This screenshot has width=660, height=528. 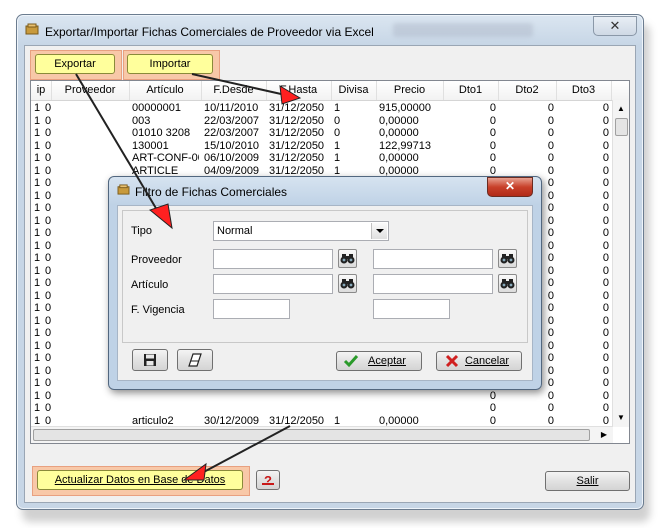 What do you see at coordinates (621, 127) in the screenshot?
I see `vertical-scroll-thumb` at bounding box center [621, 127].